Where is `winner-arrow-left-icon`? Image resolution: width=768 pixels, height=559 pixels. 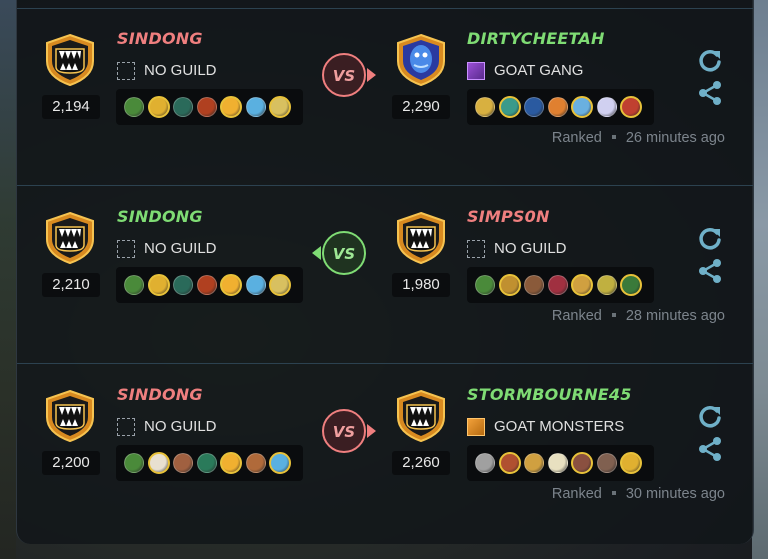
winner-arrow-left-icon is located at coordinates (316, 253).